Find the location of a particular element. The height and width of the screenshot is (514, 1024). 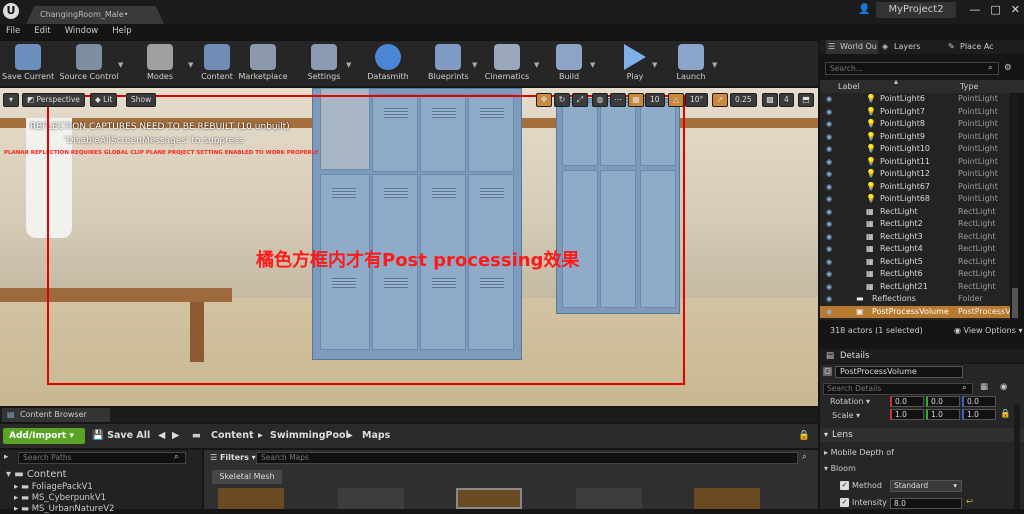

menu-edit: Edit is located at coordinates (42, 33).